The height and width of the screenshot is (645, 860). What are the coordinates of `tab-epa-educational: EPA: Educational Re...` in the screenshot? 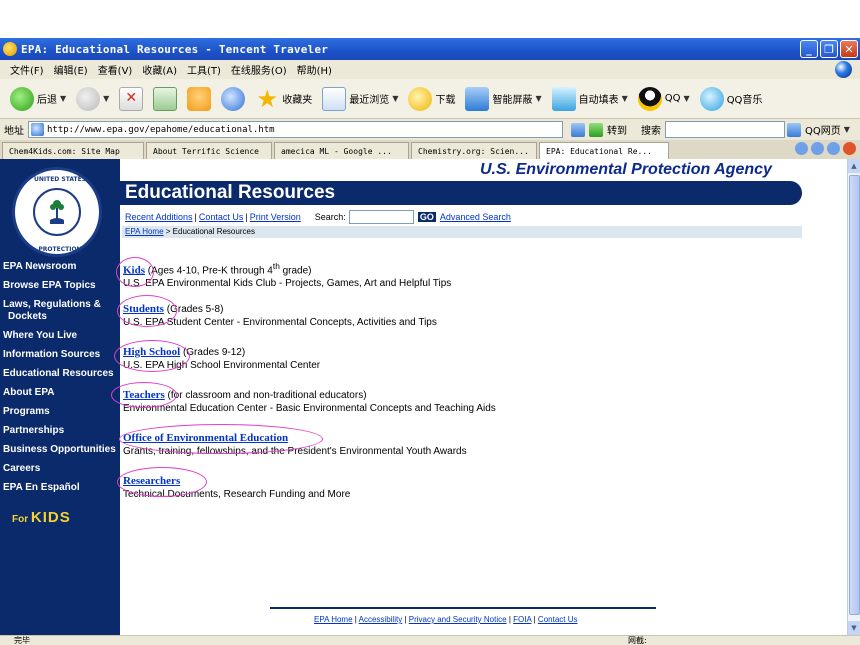 It's located at (604, 150).